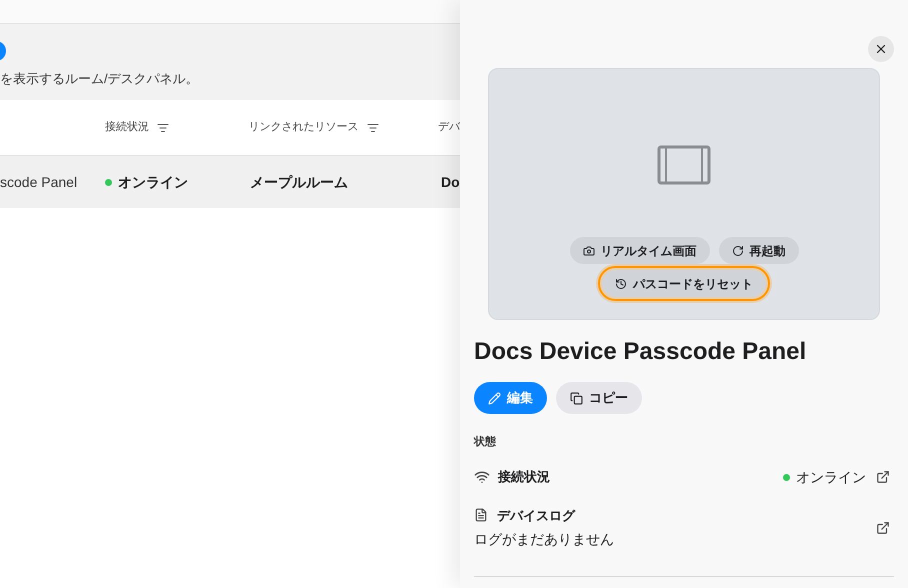 Image resolution: width=908 pixels, height=588 pixels. Describe the element at coordinates (153, 182) in the screenshot. I see `table-cell-text: オンライン` at that location.